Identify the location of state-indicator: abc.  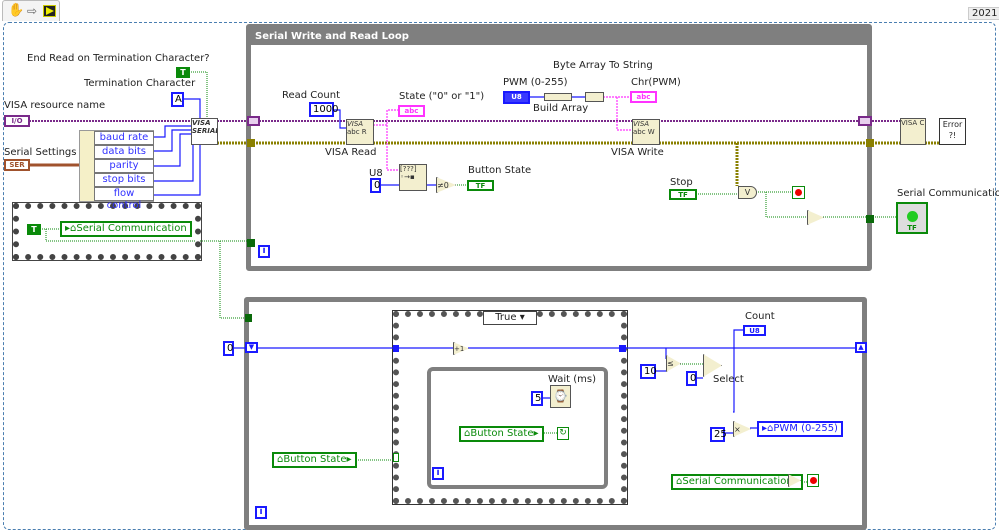
(411, 111).